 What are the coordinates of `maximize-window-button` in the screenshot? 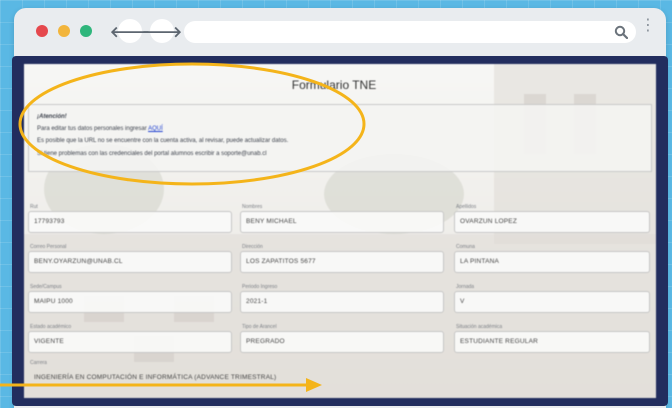 It's located at (86, 31).